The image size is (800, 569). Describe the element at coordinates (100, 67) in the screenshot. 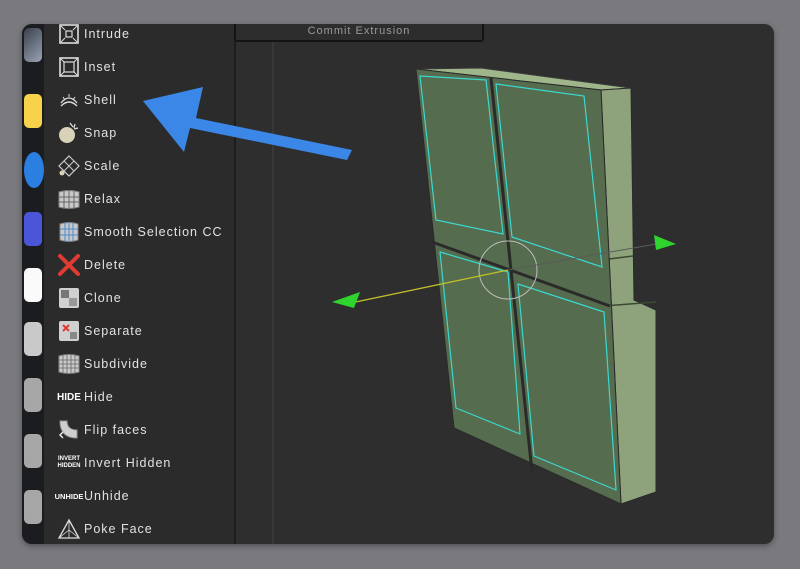

I see `tool-label: Inset` at that location.